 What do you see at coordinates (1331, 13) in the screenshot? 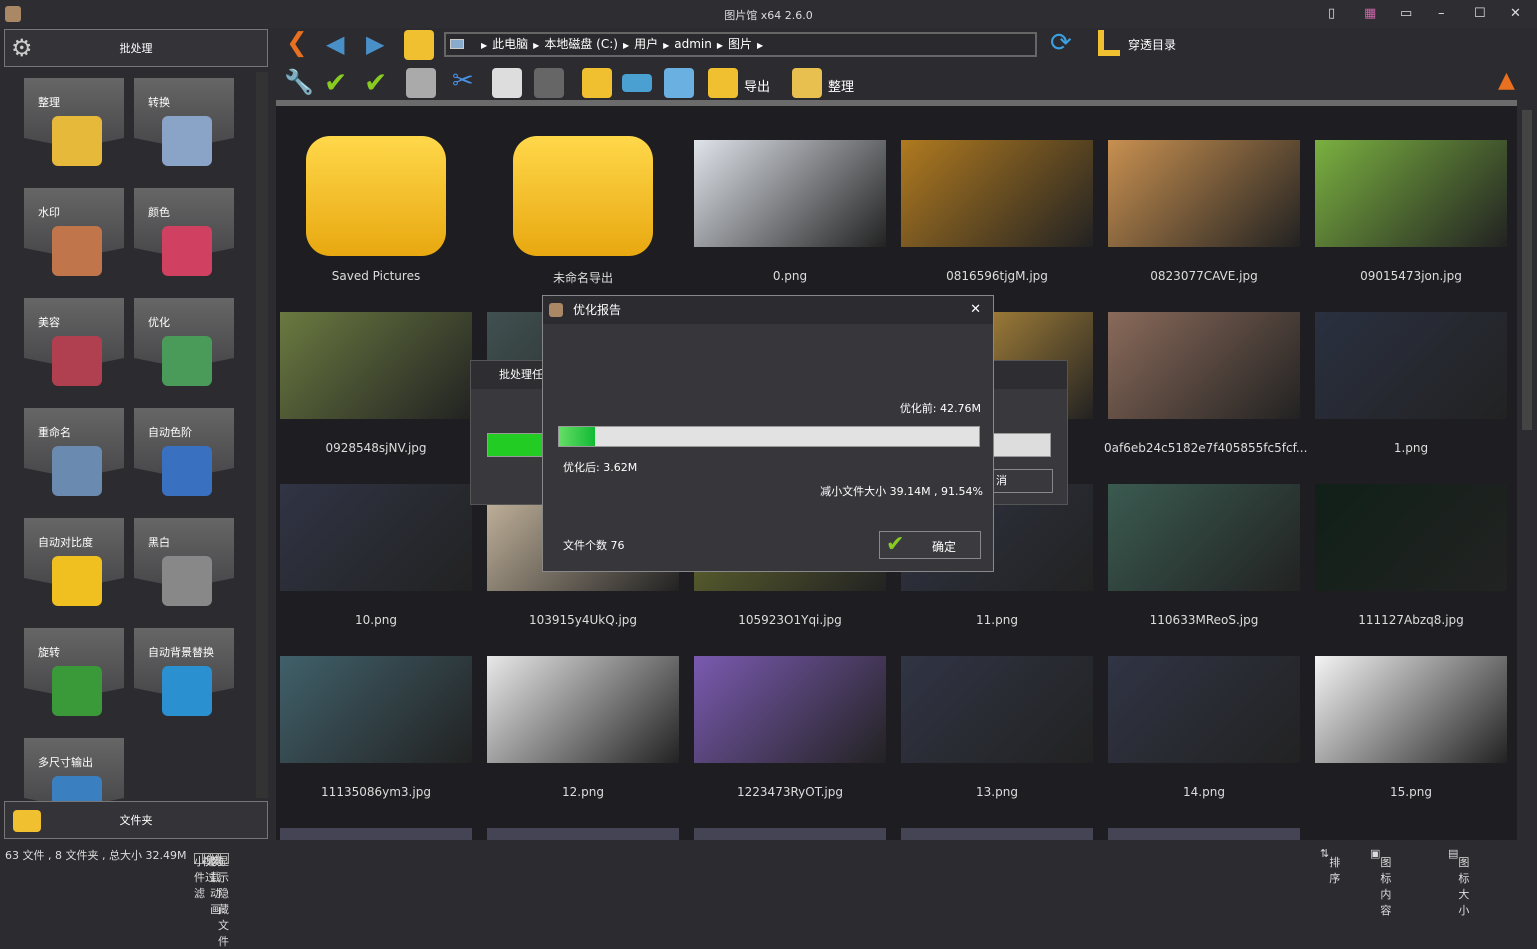
I see `skin-icon: ▯` at bounding box center [1331, 13].